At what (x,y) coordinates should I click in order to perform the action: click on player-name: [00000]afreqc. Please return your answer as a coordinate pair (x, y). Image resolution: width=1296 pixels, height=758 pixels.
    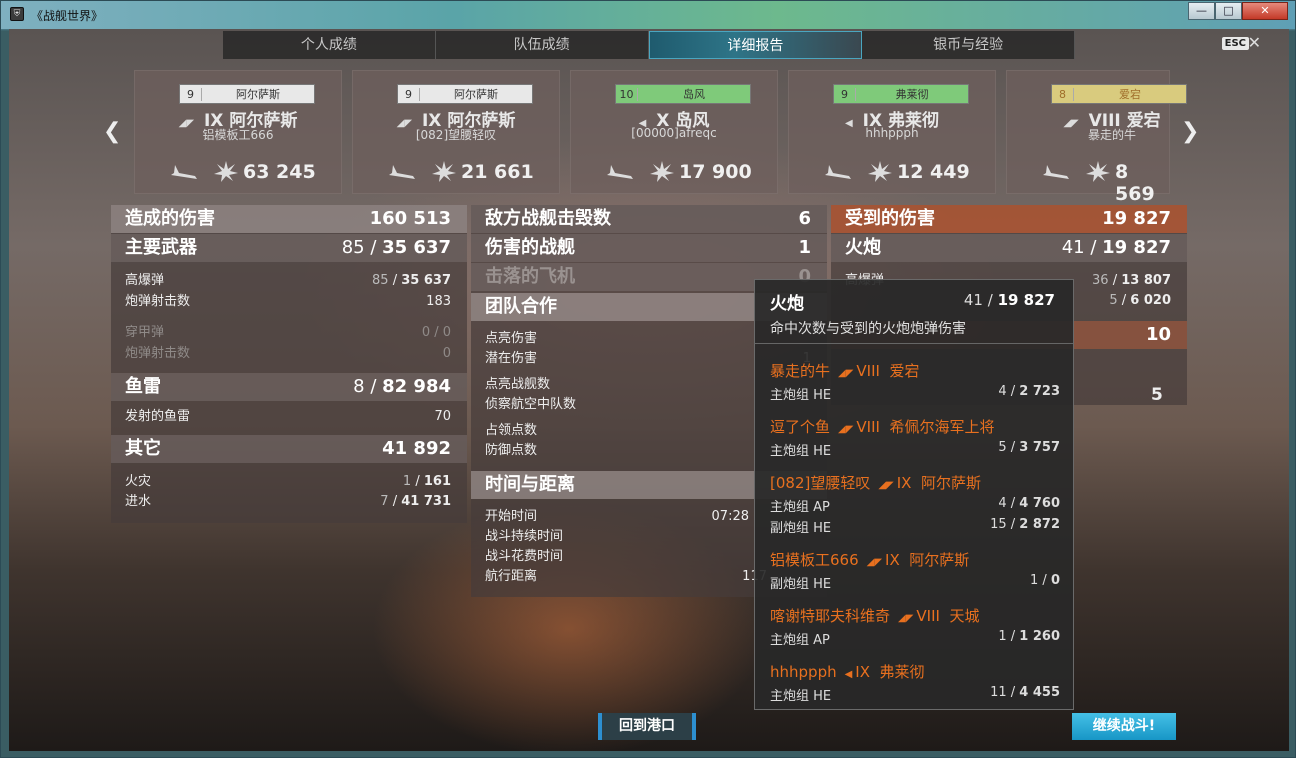
    Looking at the image, I should click on (674, 133).